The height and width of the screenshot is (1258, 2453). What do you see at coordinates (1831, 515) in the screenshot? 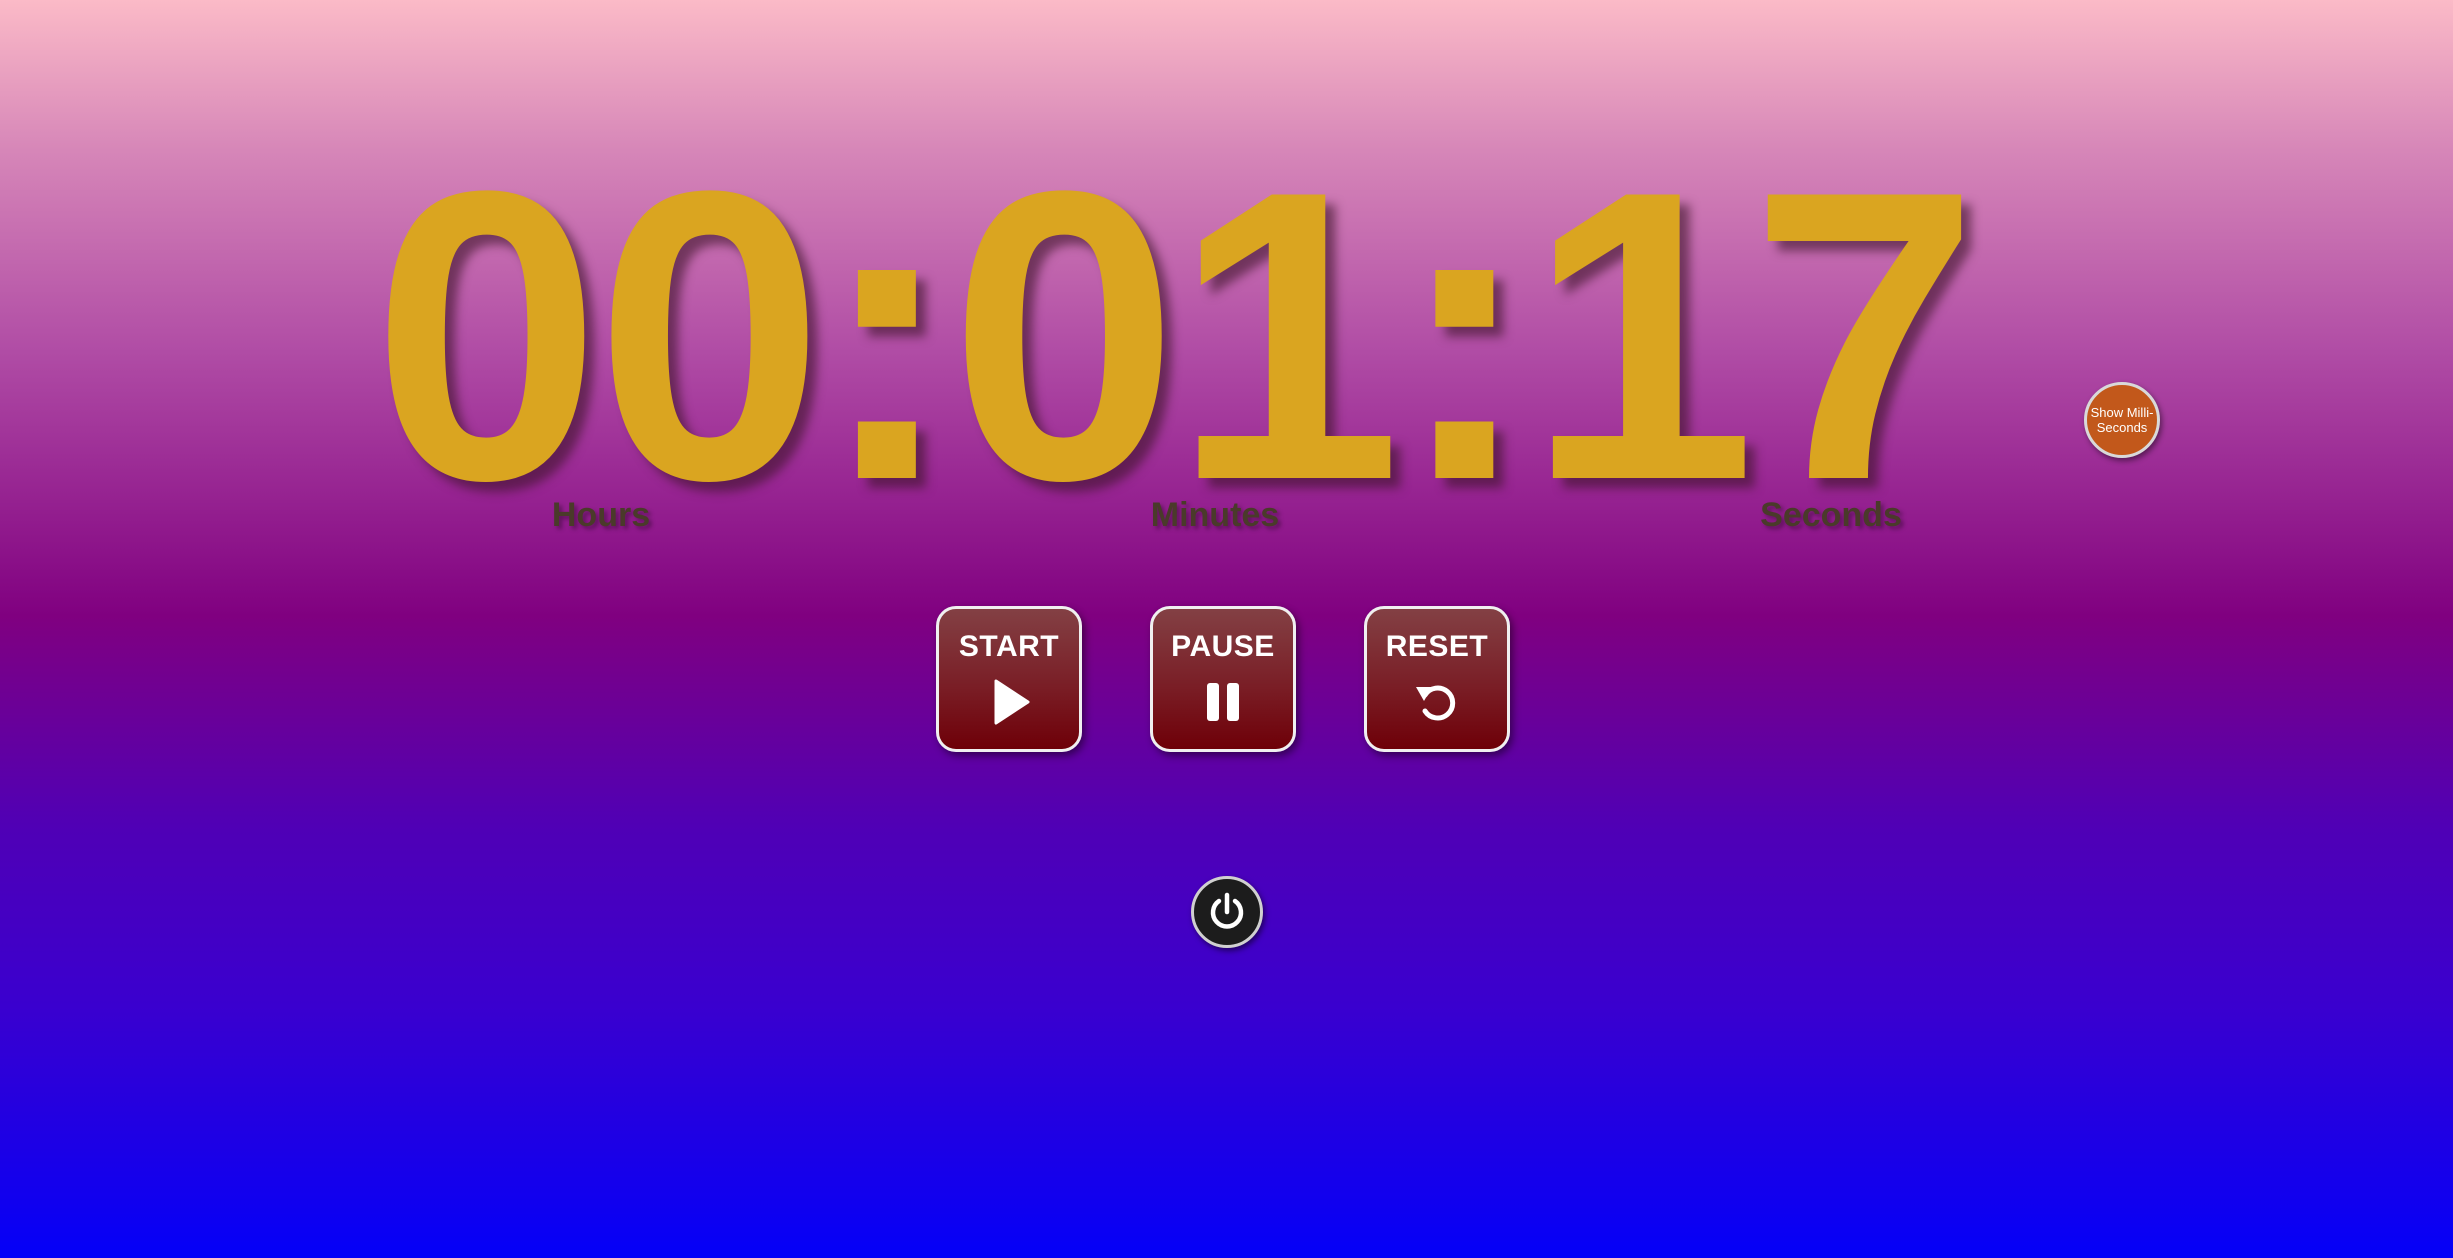
I see `seconds-label: Seconds` at bounding box center [1831, 515].